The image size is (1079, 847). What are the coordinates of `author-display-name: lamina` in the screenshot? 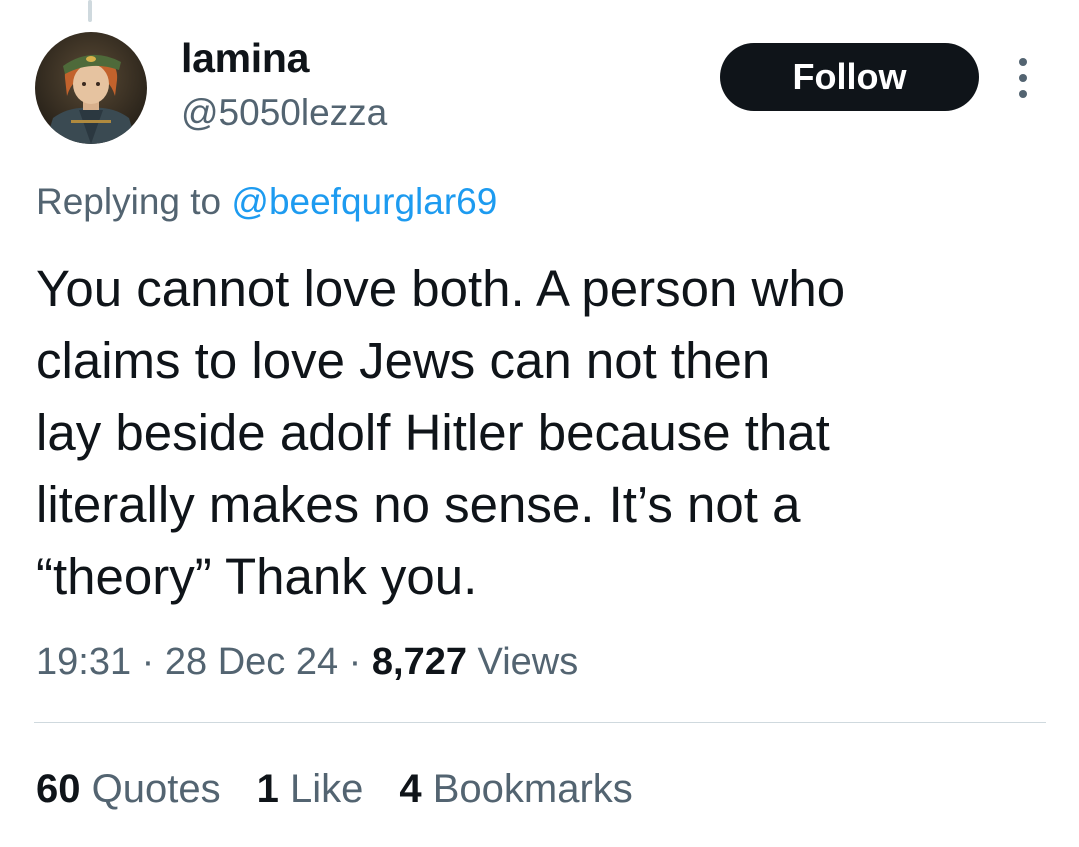 It's located at (245, 58).